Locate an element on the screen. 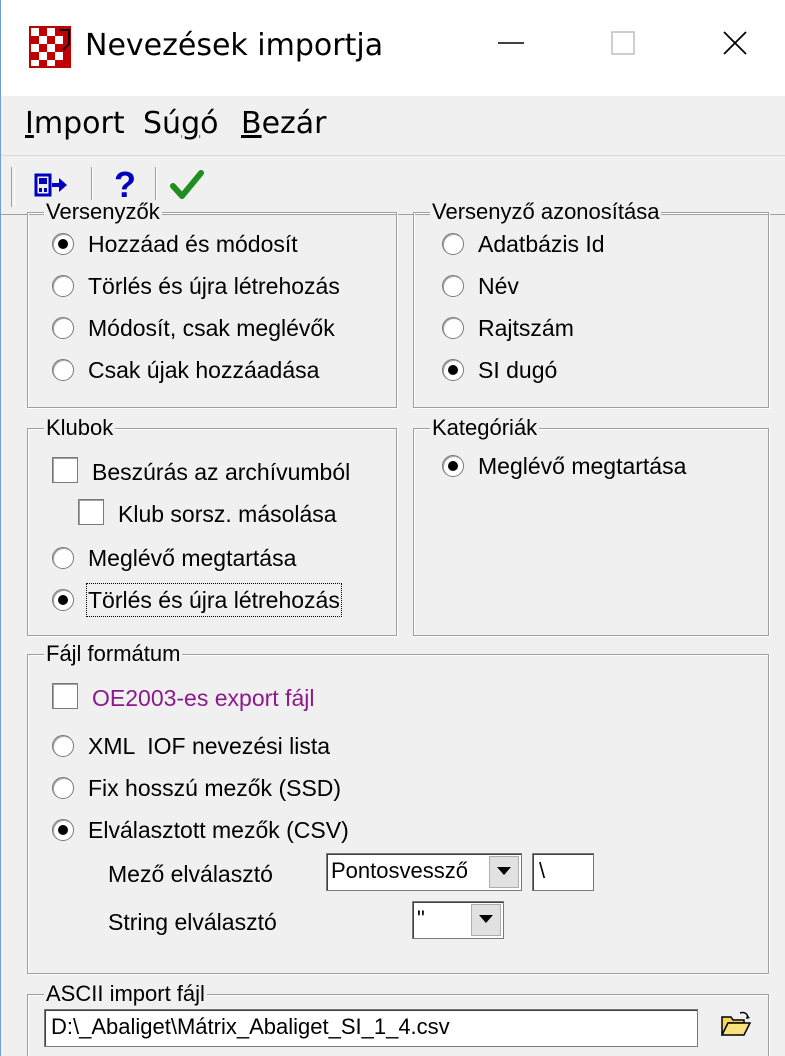 The width and height of the screenshot is (785, 1056). maximize-icon is located at coordinates (623, 45).